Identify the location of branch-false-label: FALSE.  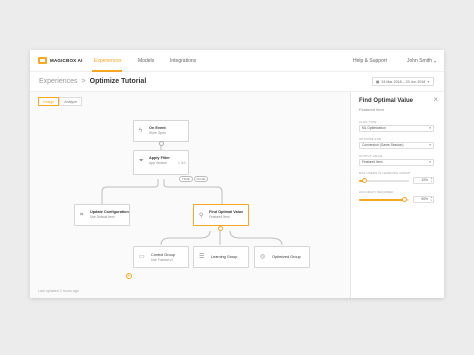
(201, 179).